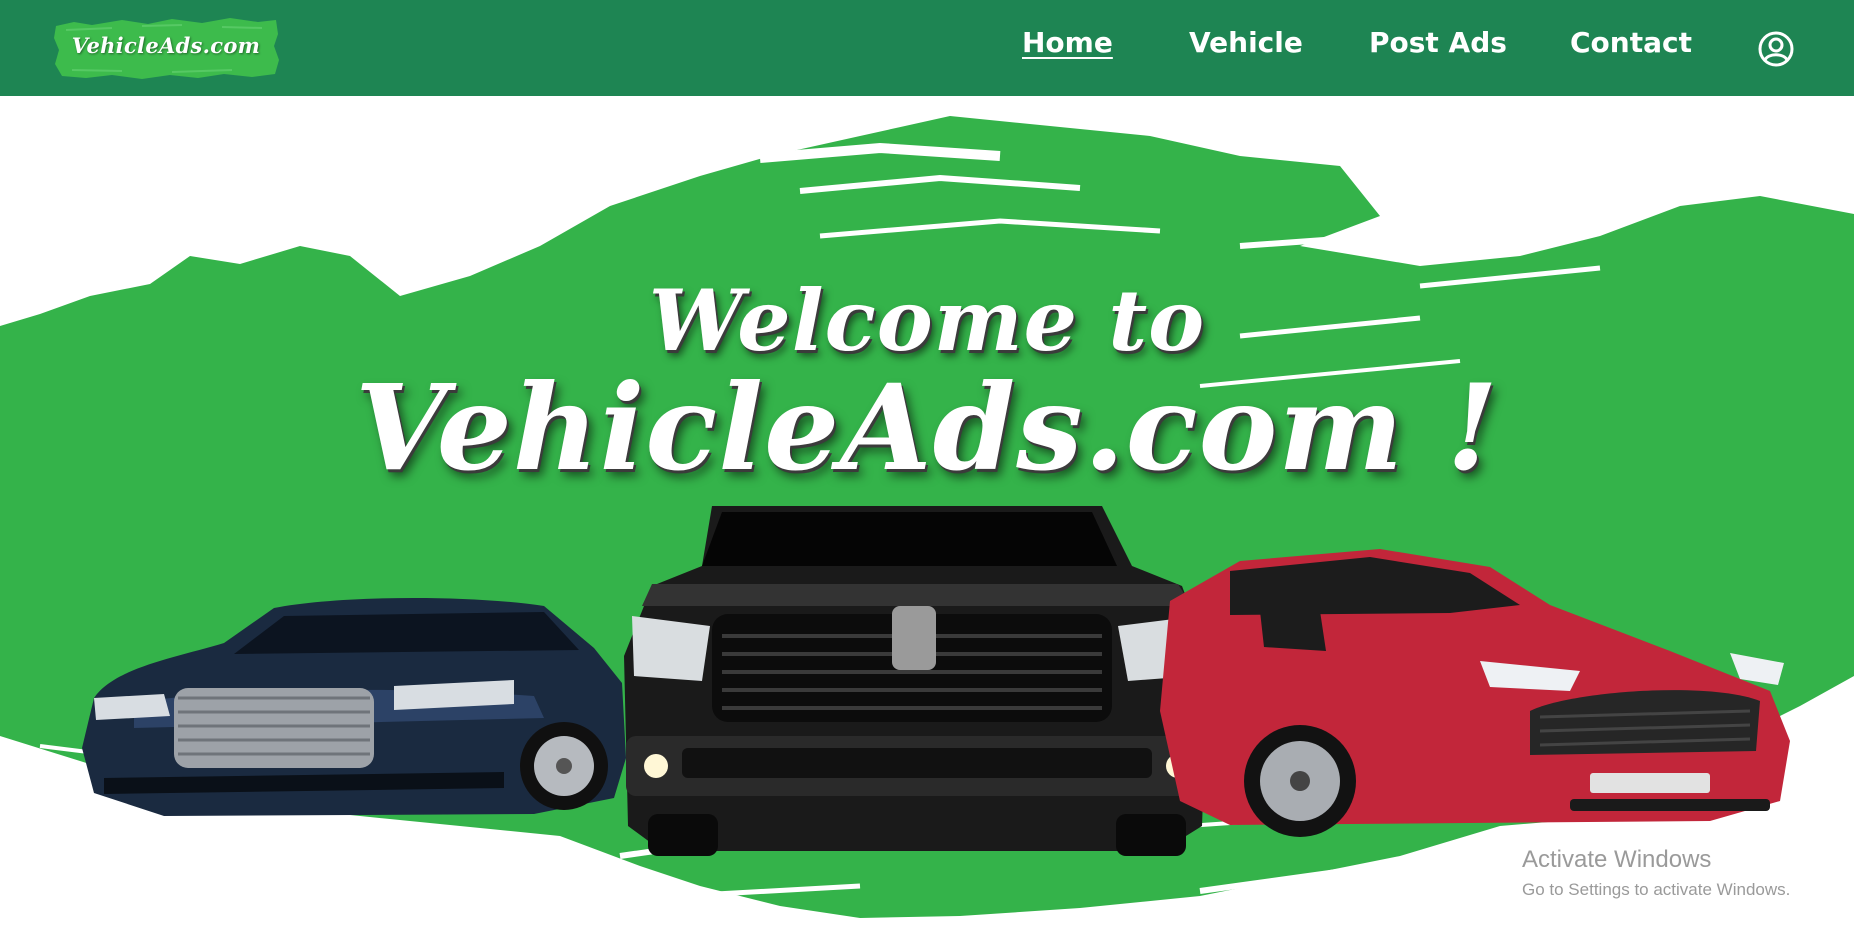  What do you see at coordinates (1438, 46) in the screenshot?
I see `nav-post-ads-link: Post Ads` at bounding box center [1438, 46].